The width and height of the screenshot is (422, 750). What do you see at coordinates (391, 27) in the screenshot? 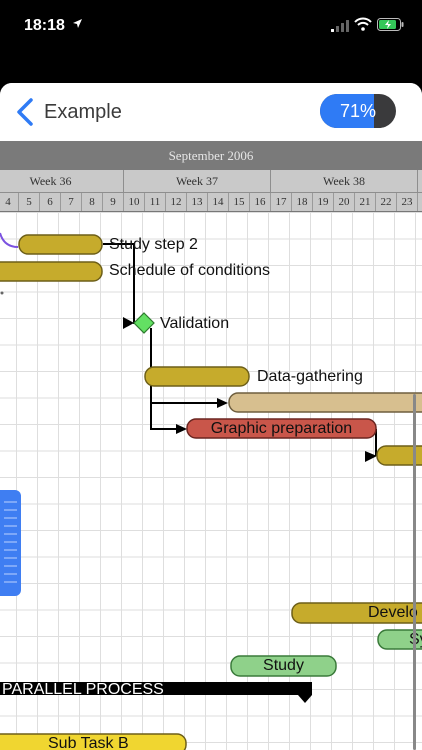
I see `battery-charging-icon` at bounding box center [391, 27].